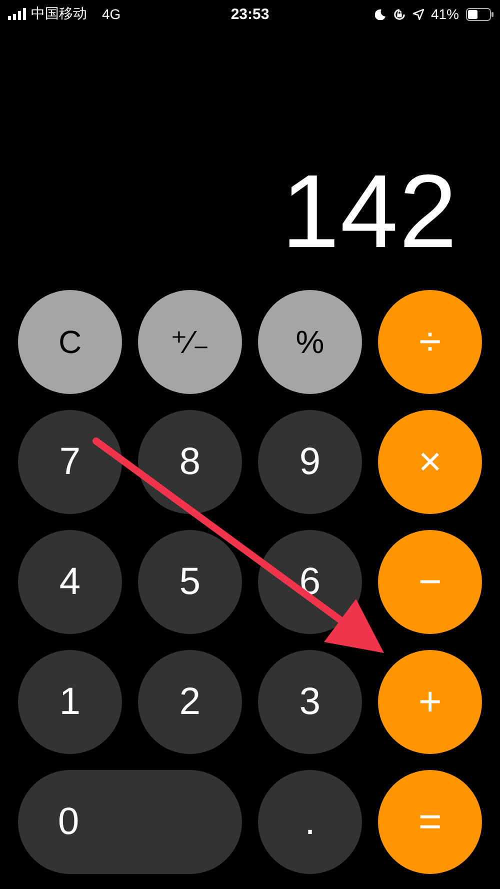  I want to click on location-icon, so click(418, 14).